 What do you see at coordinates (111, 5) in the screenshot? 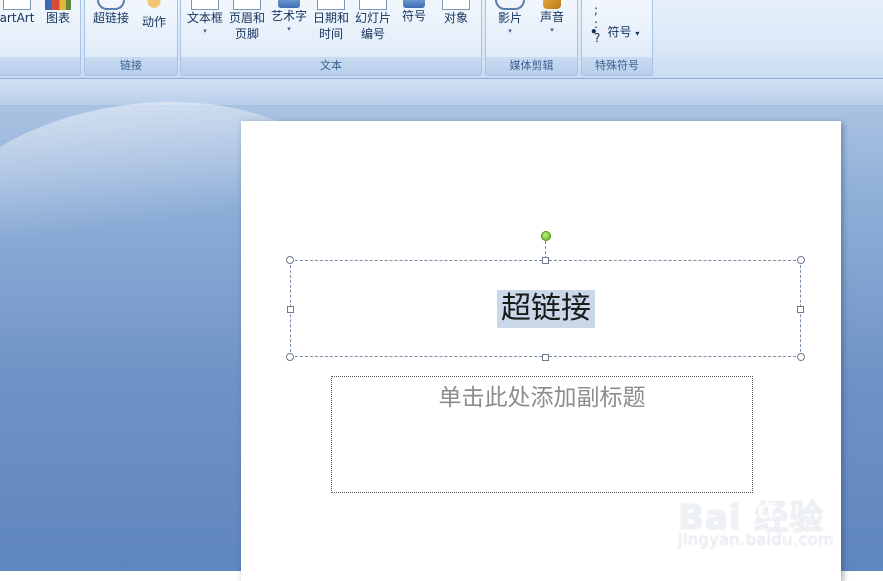
I see `hyperlink-icon` at bounding box center [111, 5].